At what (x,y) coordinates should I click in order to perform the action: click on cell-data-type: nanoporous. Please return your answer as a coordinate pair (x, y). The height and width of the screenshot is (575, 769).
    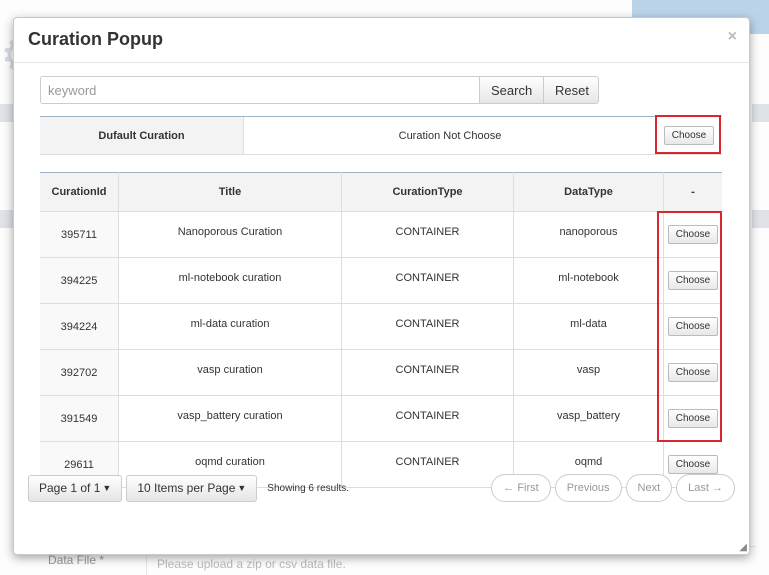
    Looking at the image, I should click on (588, 234).